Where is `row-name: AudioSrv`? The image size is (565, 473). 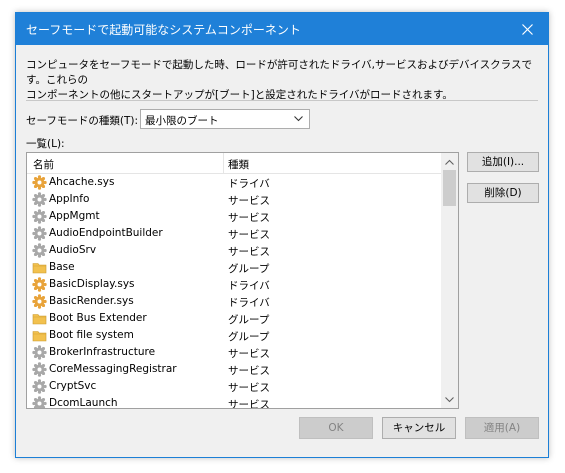
row-name: AudioSrv is located at coordinates (73, 250).